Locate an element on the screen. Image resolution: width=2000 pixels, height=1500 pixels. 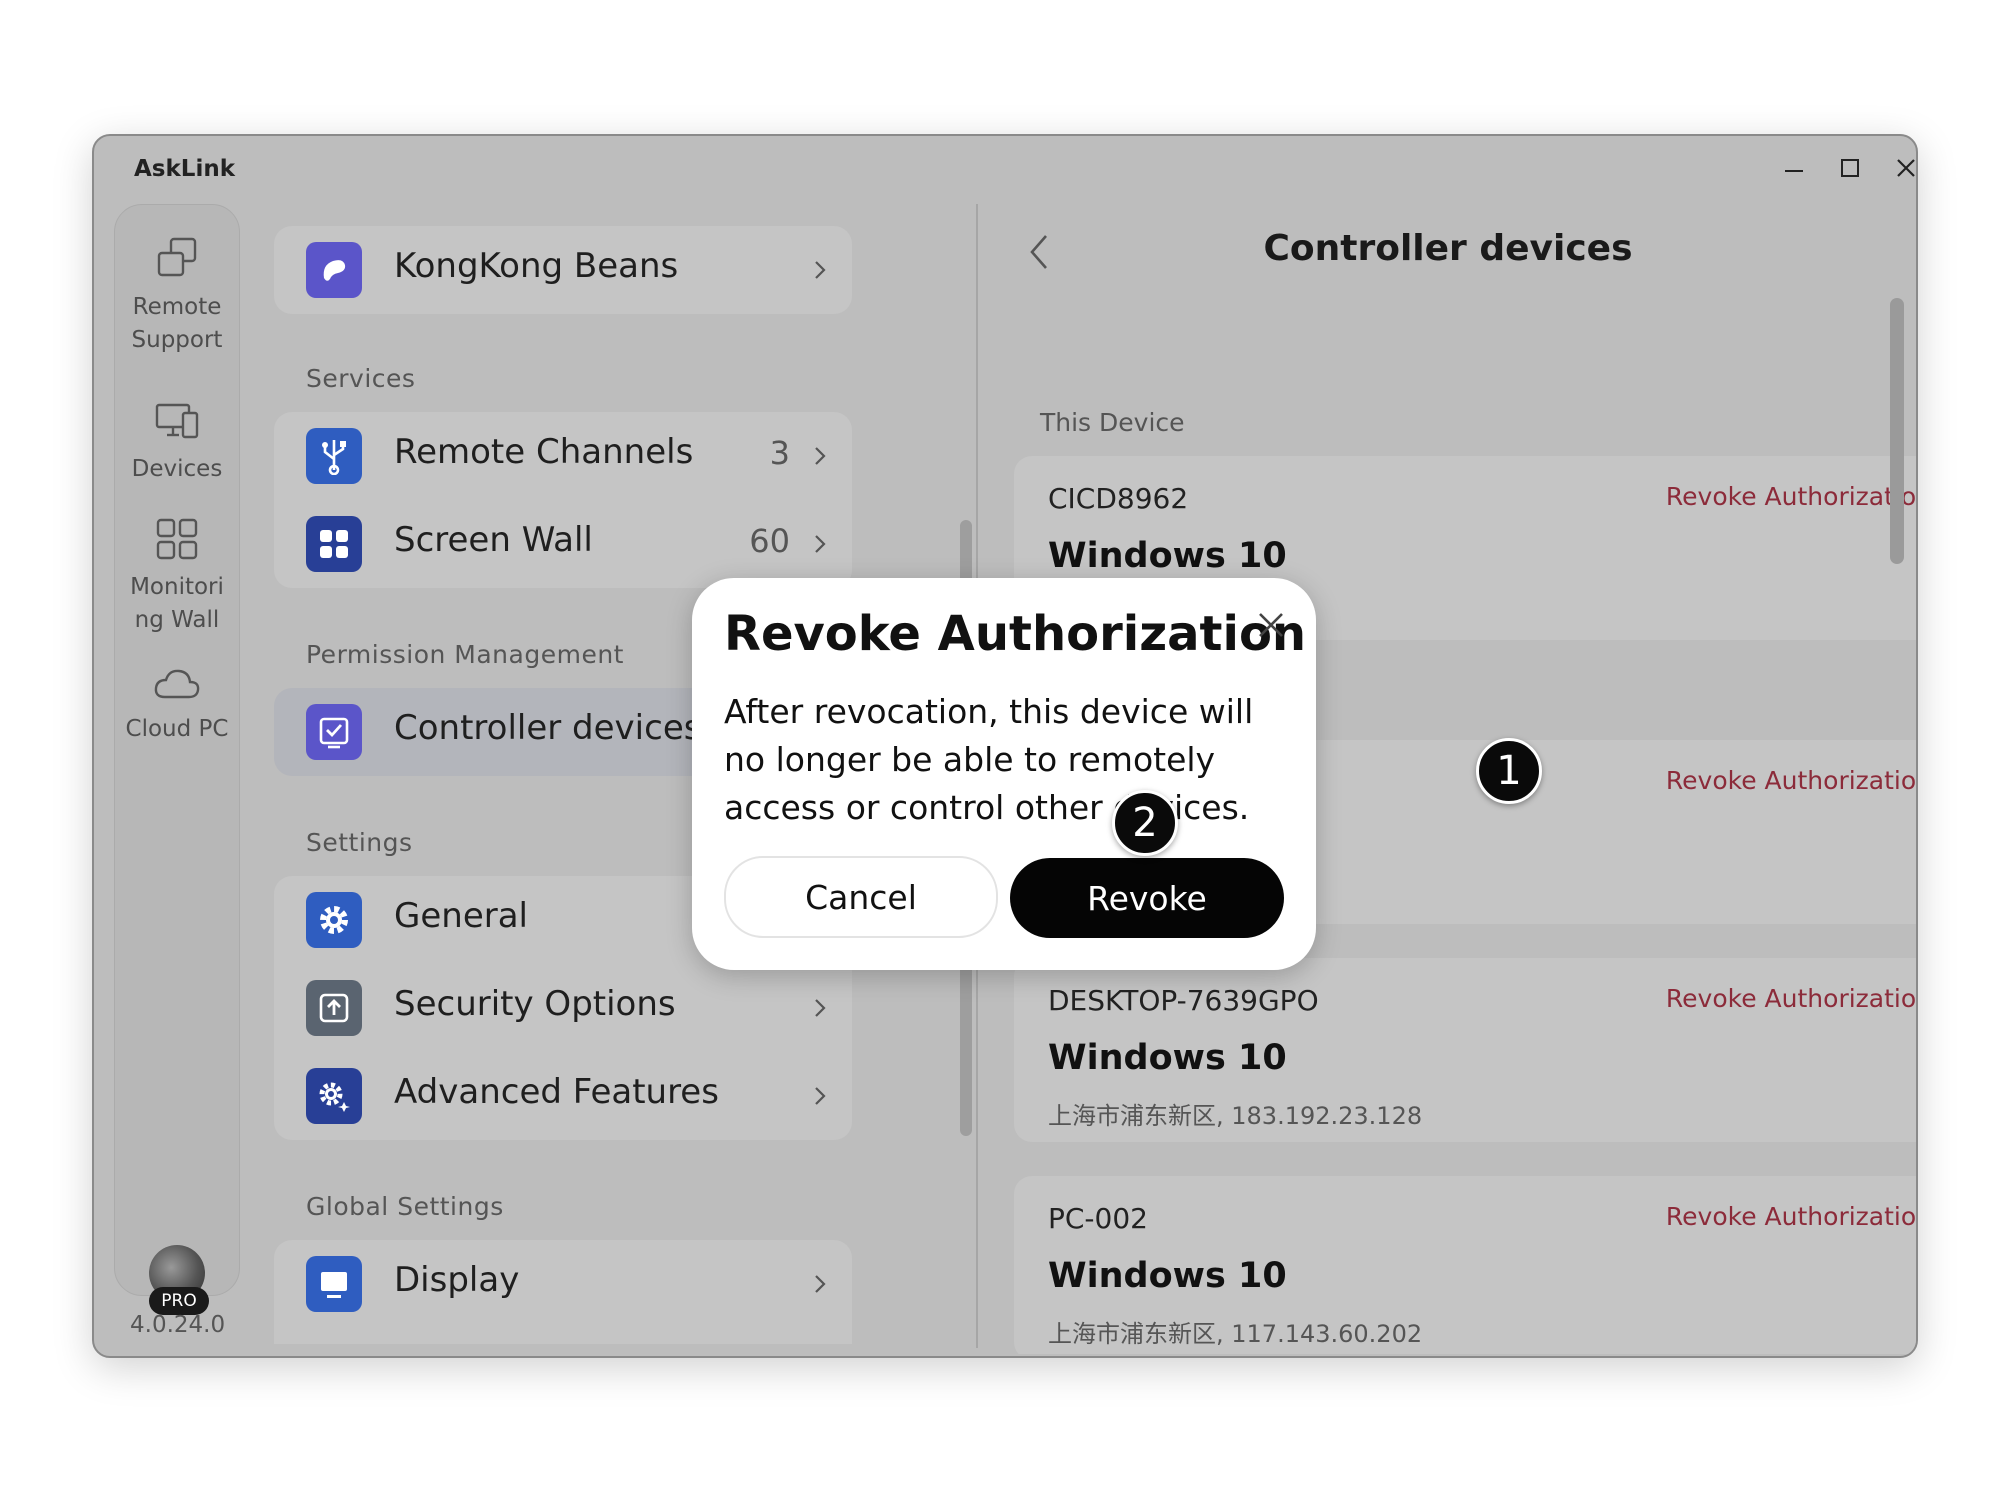
global-card: Display is located at coordinates (563, 1292).